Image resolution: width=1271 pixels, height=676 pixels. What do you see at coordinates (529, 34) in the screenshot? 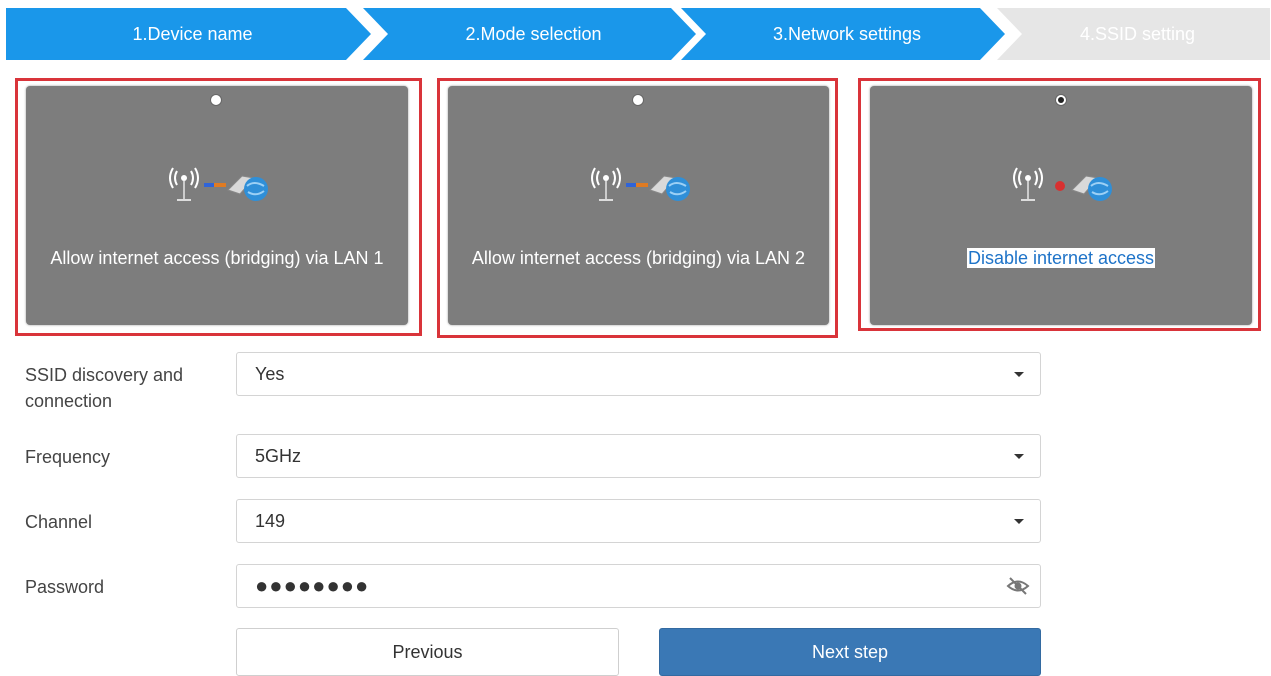
I see `step-mode-selection: 2.Mode selection` at bounding box center [529, 34].